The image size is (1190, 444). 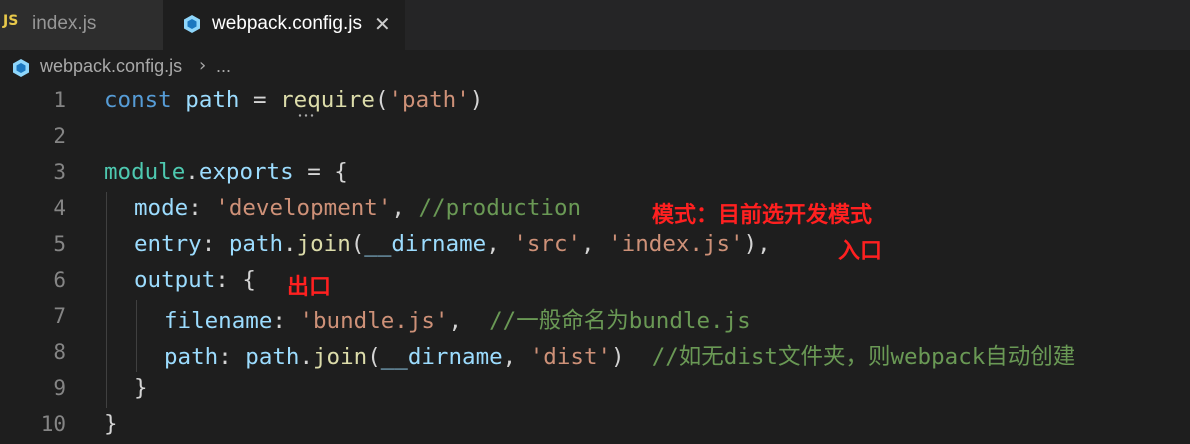 What do you see at coordinates (53, 424) in the screenshot?
I see `line-number: 10` at bounding box center [53, 424].